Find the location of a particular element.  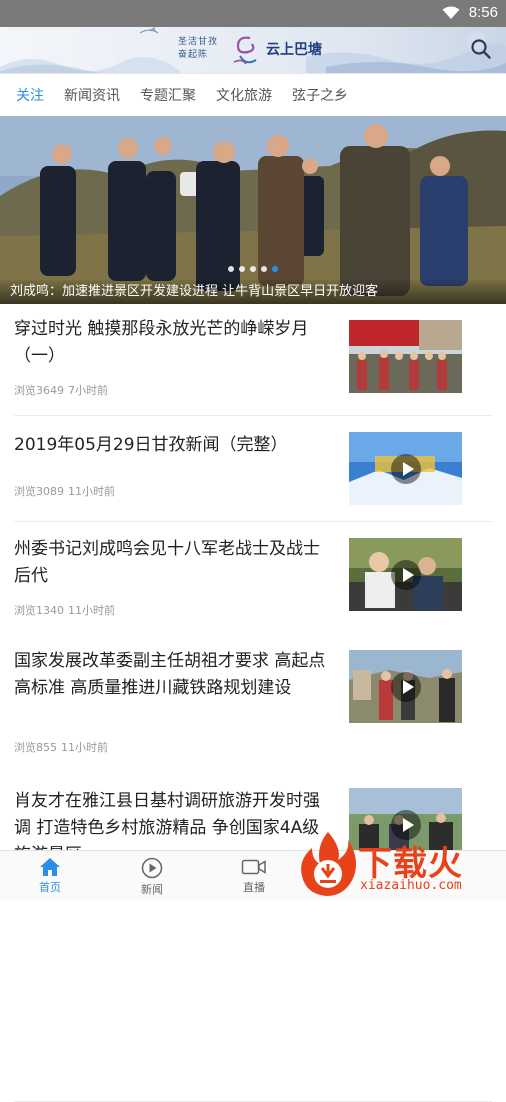

header-slogan: 圣洁甘孜 奋起陈 is located at coordinates (202, 49).